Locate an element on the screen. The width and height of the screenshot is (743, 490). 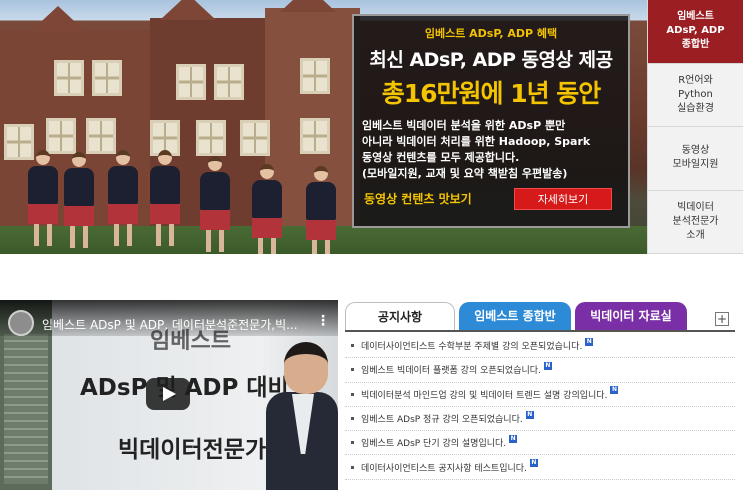
video-file-list is located at coordinates (26, 409).